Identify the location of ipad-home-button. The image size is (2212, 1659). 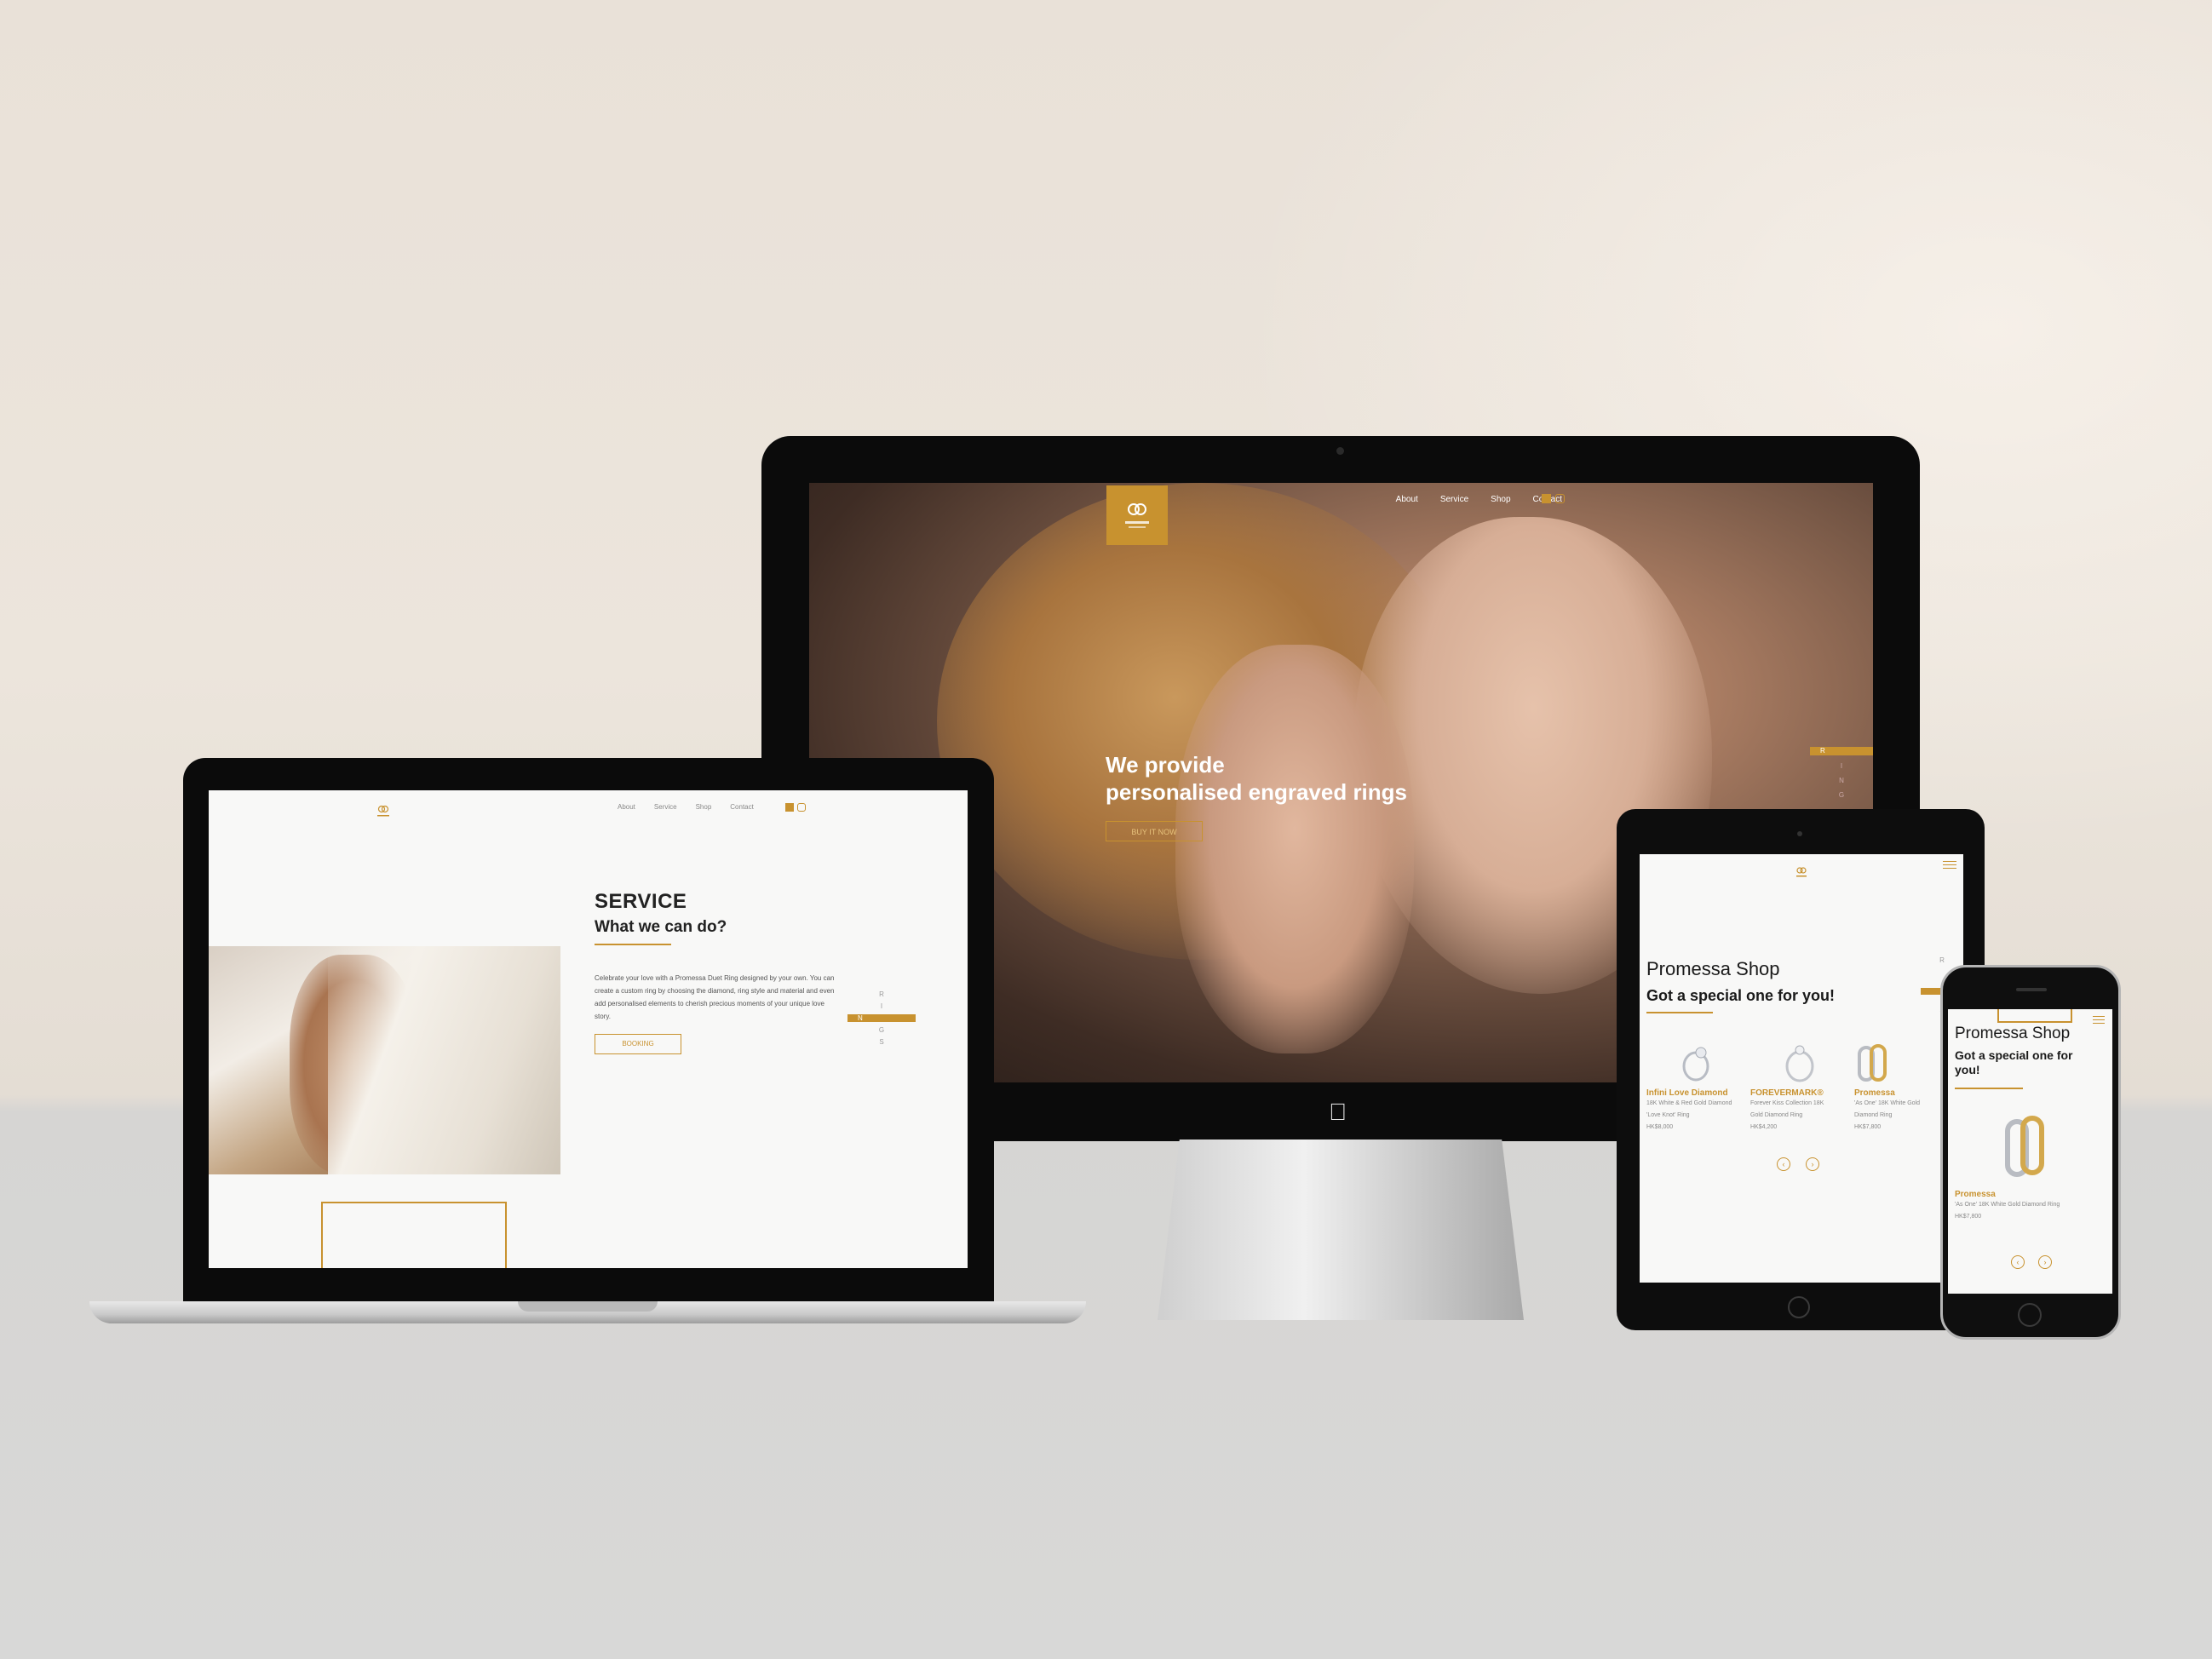
(1799, 1307).